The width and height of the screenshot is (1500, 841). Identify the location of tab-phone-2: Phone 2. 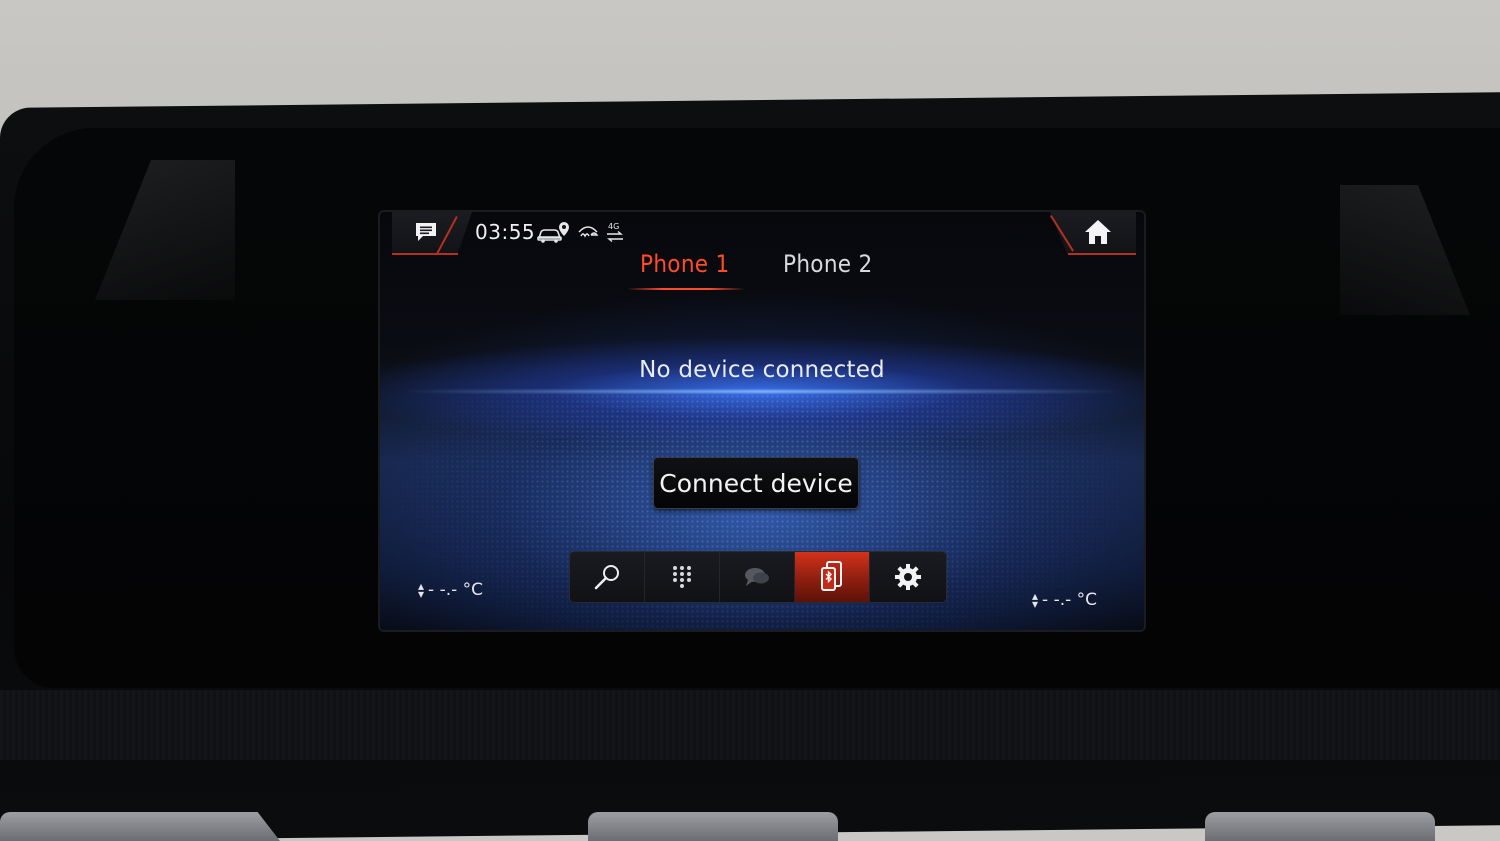
(828, 264).